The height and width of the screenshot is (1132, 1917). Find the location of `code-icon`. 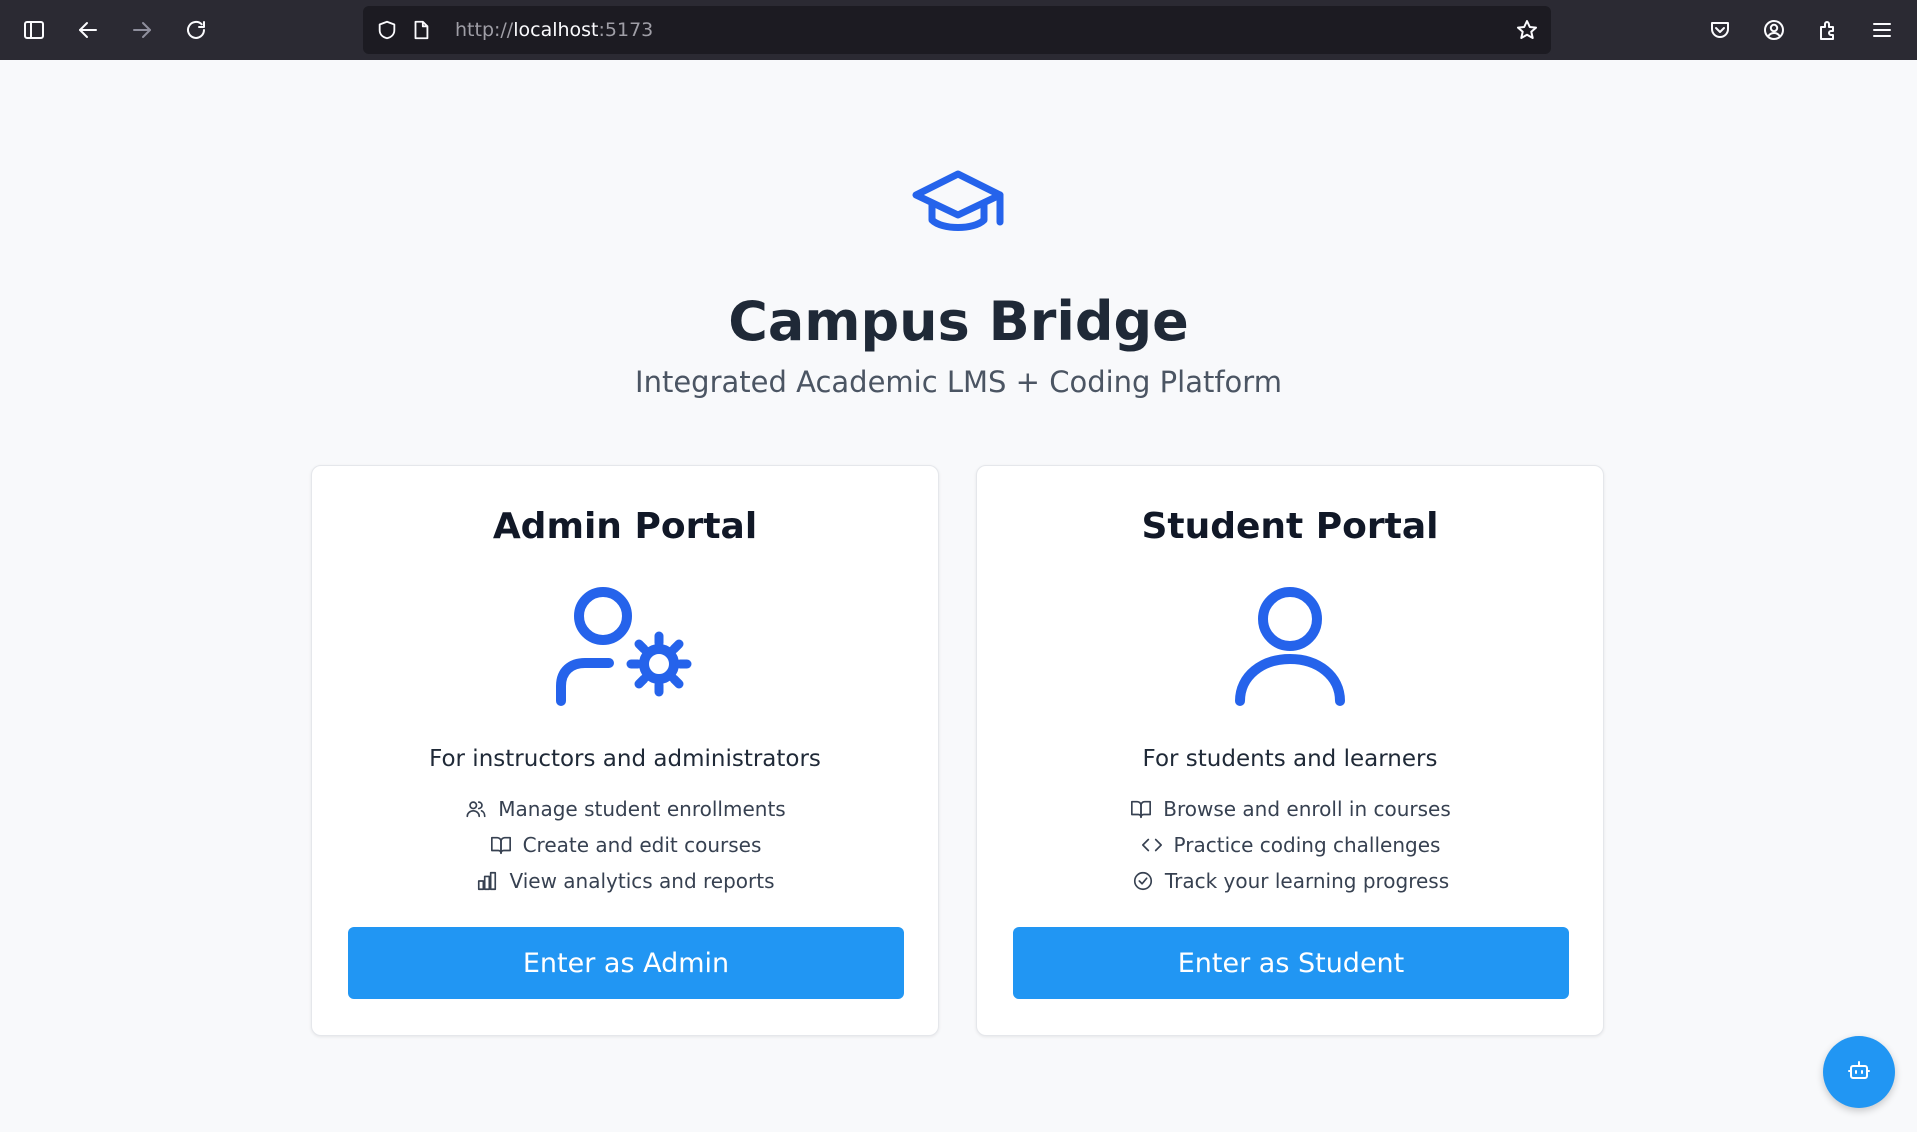

code-icon is located at coordinates (1152, 845).